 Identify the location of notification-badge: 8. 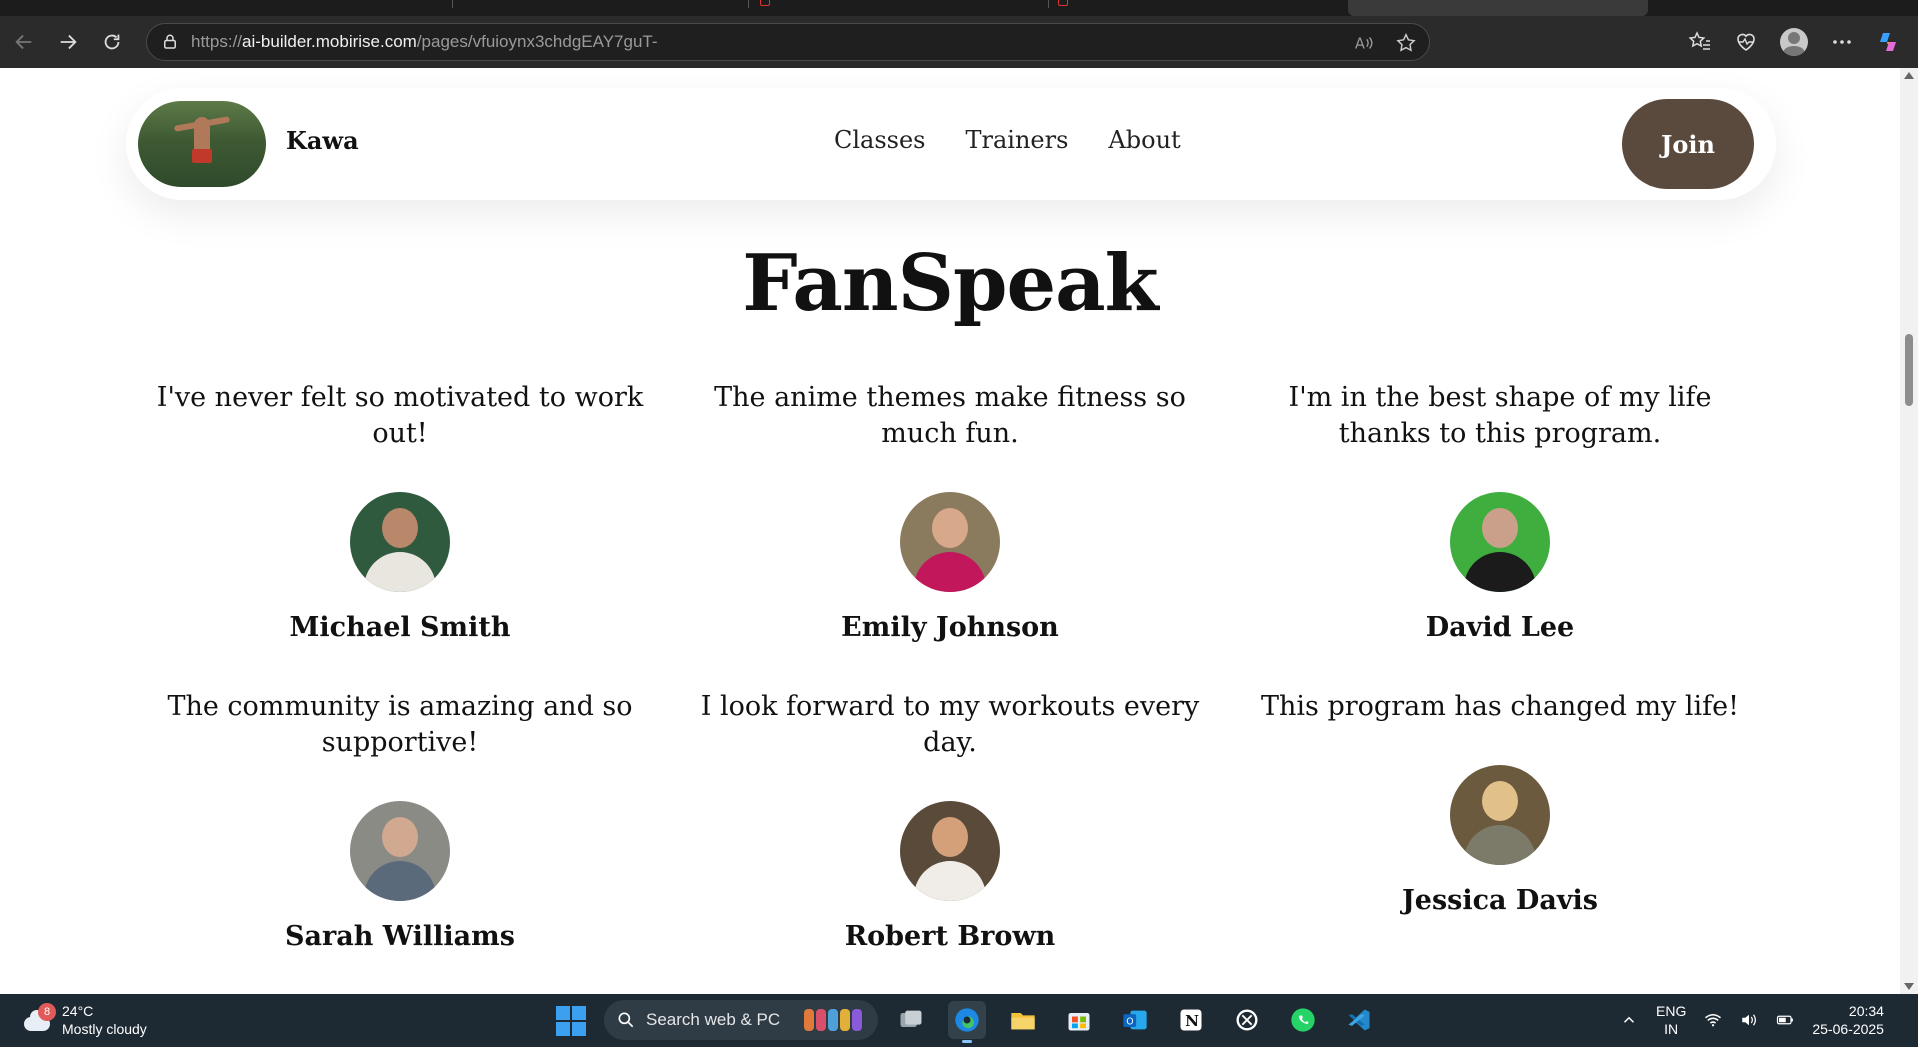
(47, 1012).